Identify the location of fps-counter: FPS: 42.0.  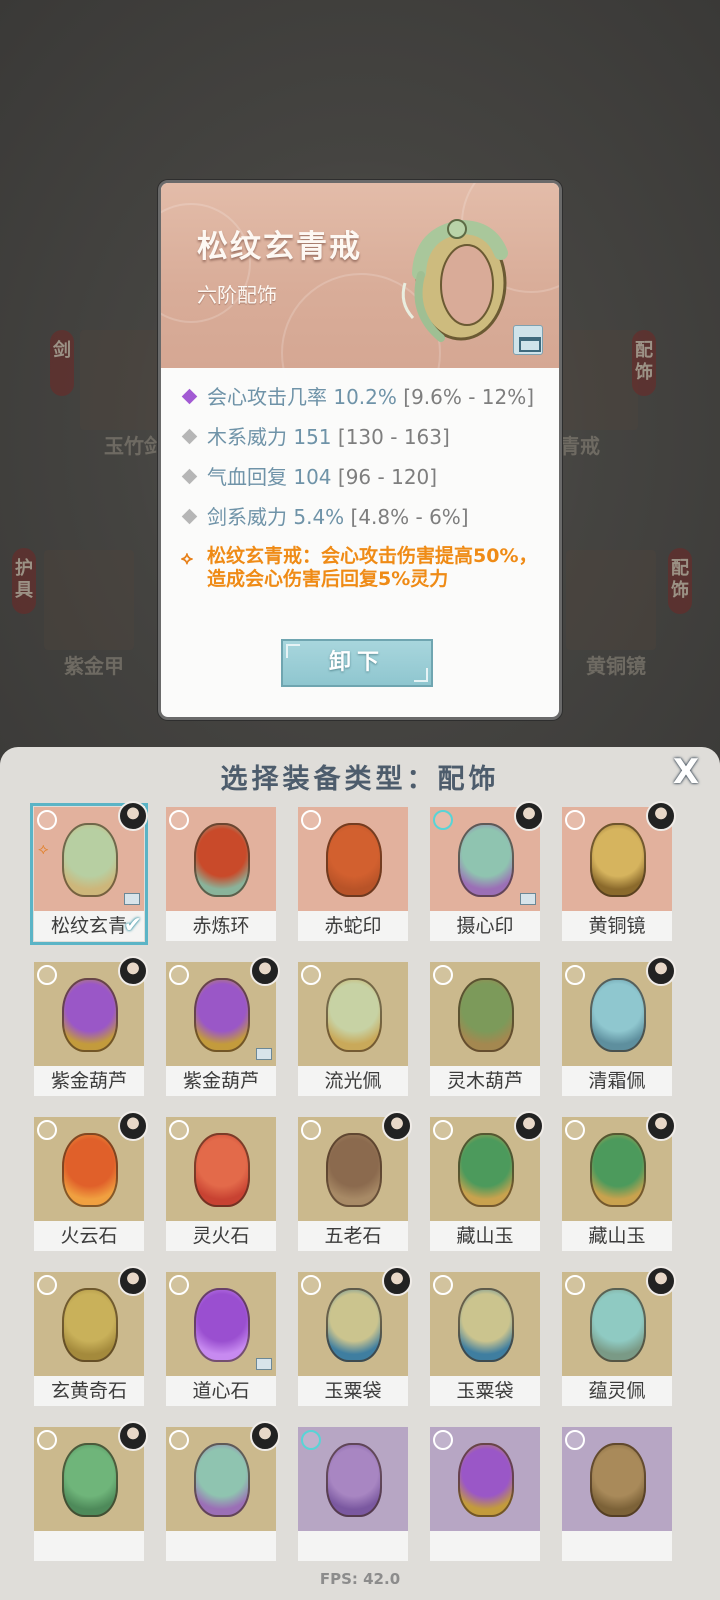
(360, 1579).